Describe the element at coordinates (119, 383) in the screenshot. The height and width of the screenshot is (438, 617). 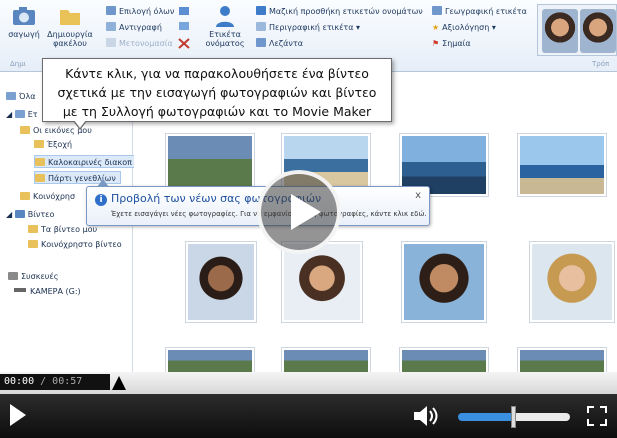
I see `seek-handle` at that location.